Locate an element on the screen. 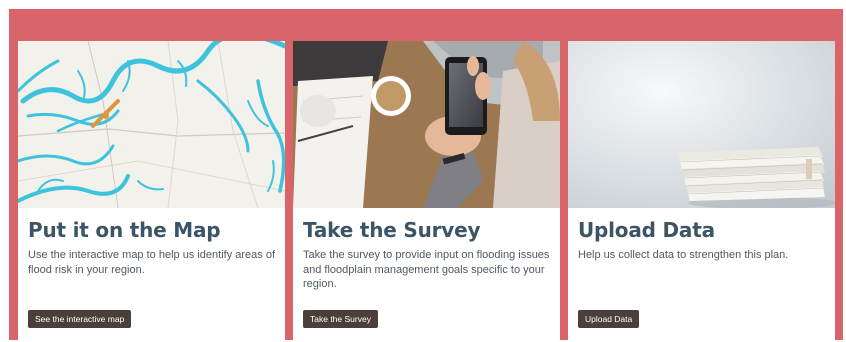 The height and width of the screenshot is (342, 846). take-survey-button: Take the Survey is located at coordinates (340, 319).